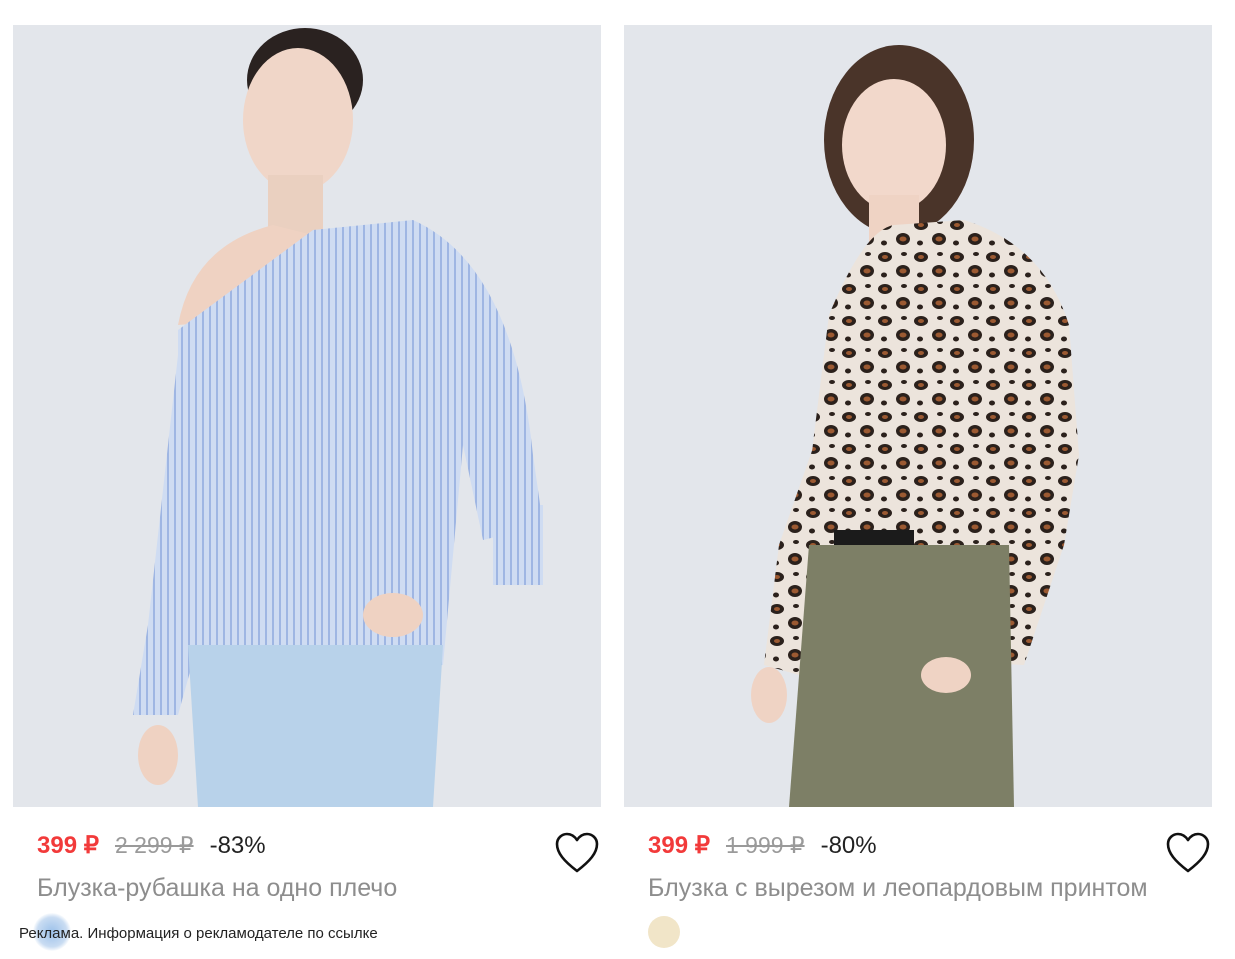  I want to click on discount-badge: -83%, so click(237, 845).